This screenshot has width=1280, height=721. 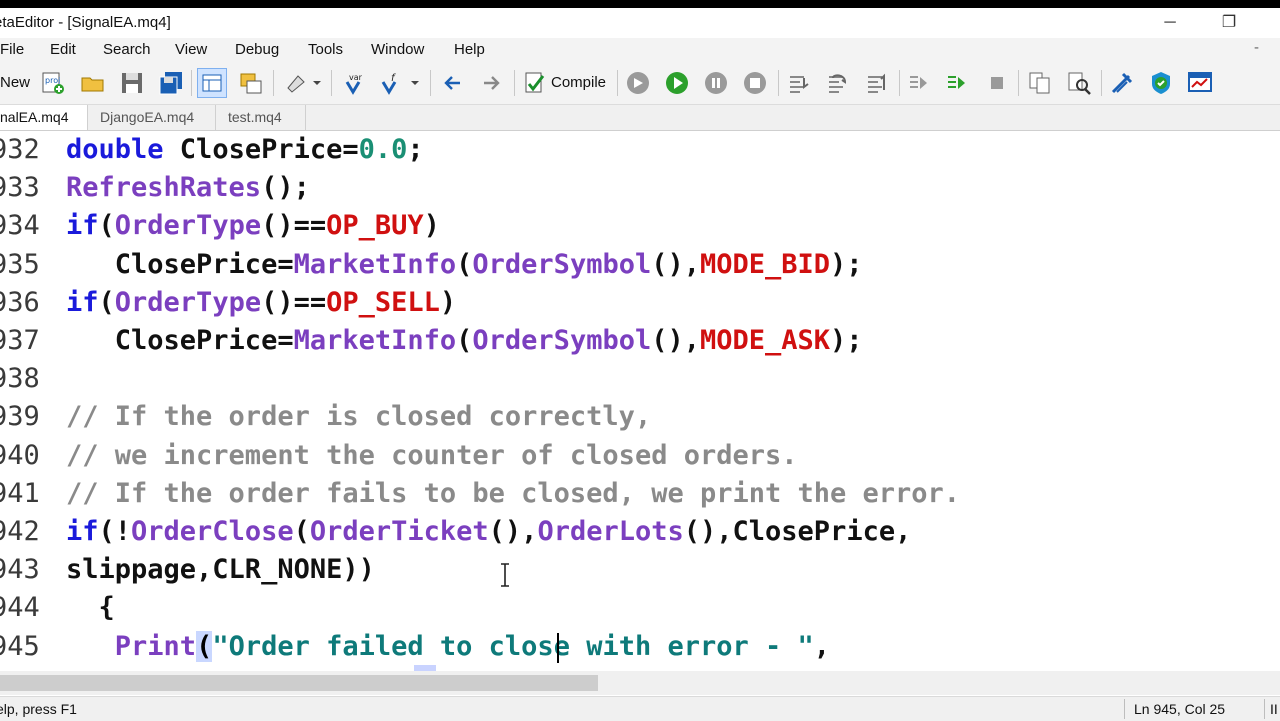 What do you see at coordinates (299, 683) in the screenshot?
I see `scrollbar-thumb` at bounding box center [299, 683].